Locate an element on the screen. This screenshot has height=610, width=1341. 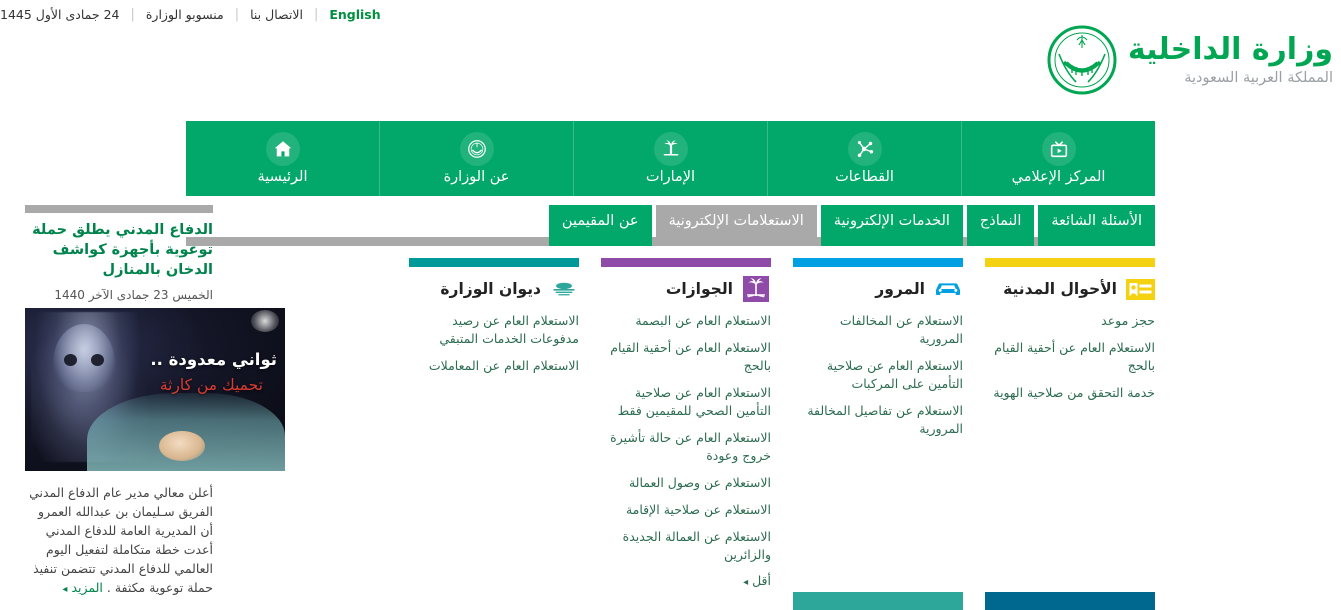
column-item: الاستعلام عن تفاصيل المخالفة المرورية is located at coordinates (878, 420).